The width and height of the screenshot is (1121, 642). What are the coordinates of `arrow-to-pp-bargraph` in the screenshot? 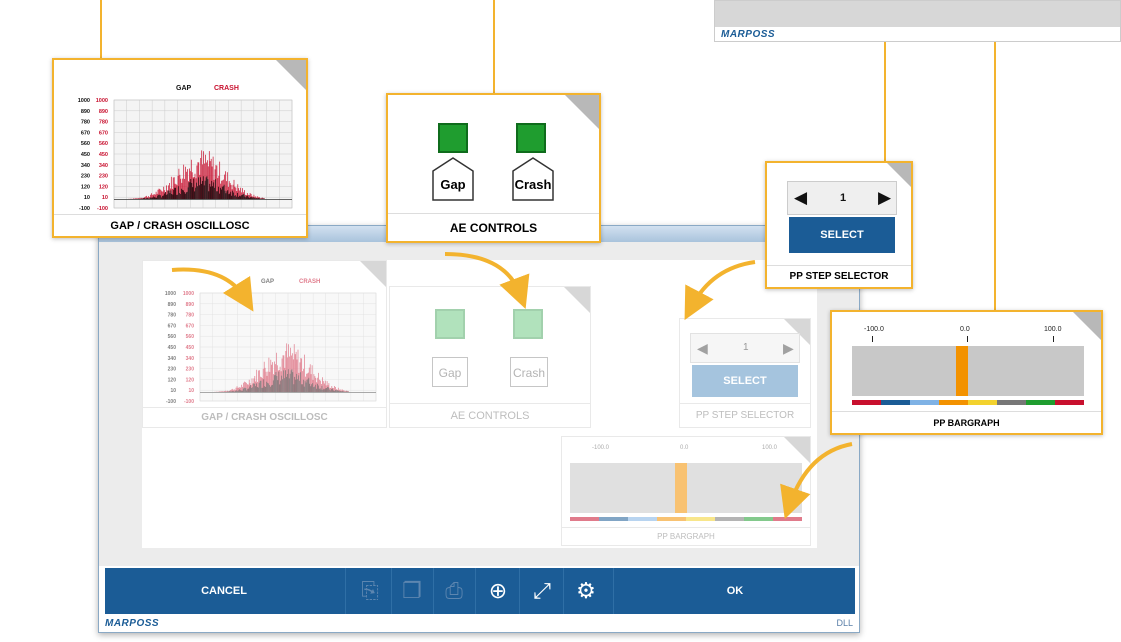 It's located at (816, 481).